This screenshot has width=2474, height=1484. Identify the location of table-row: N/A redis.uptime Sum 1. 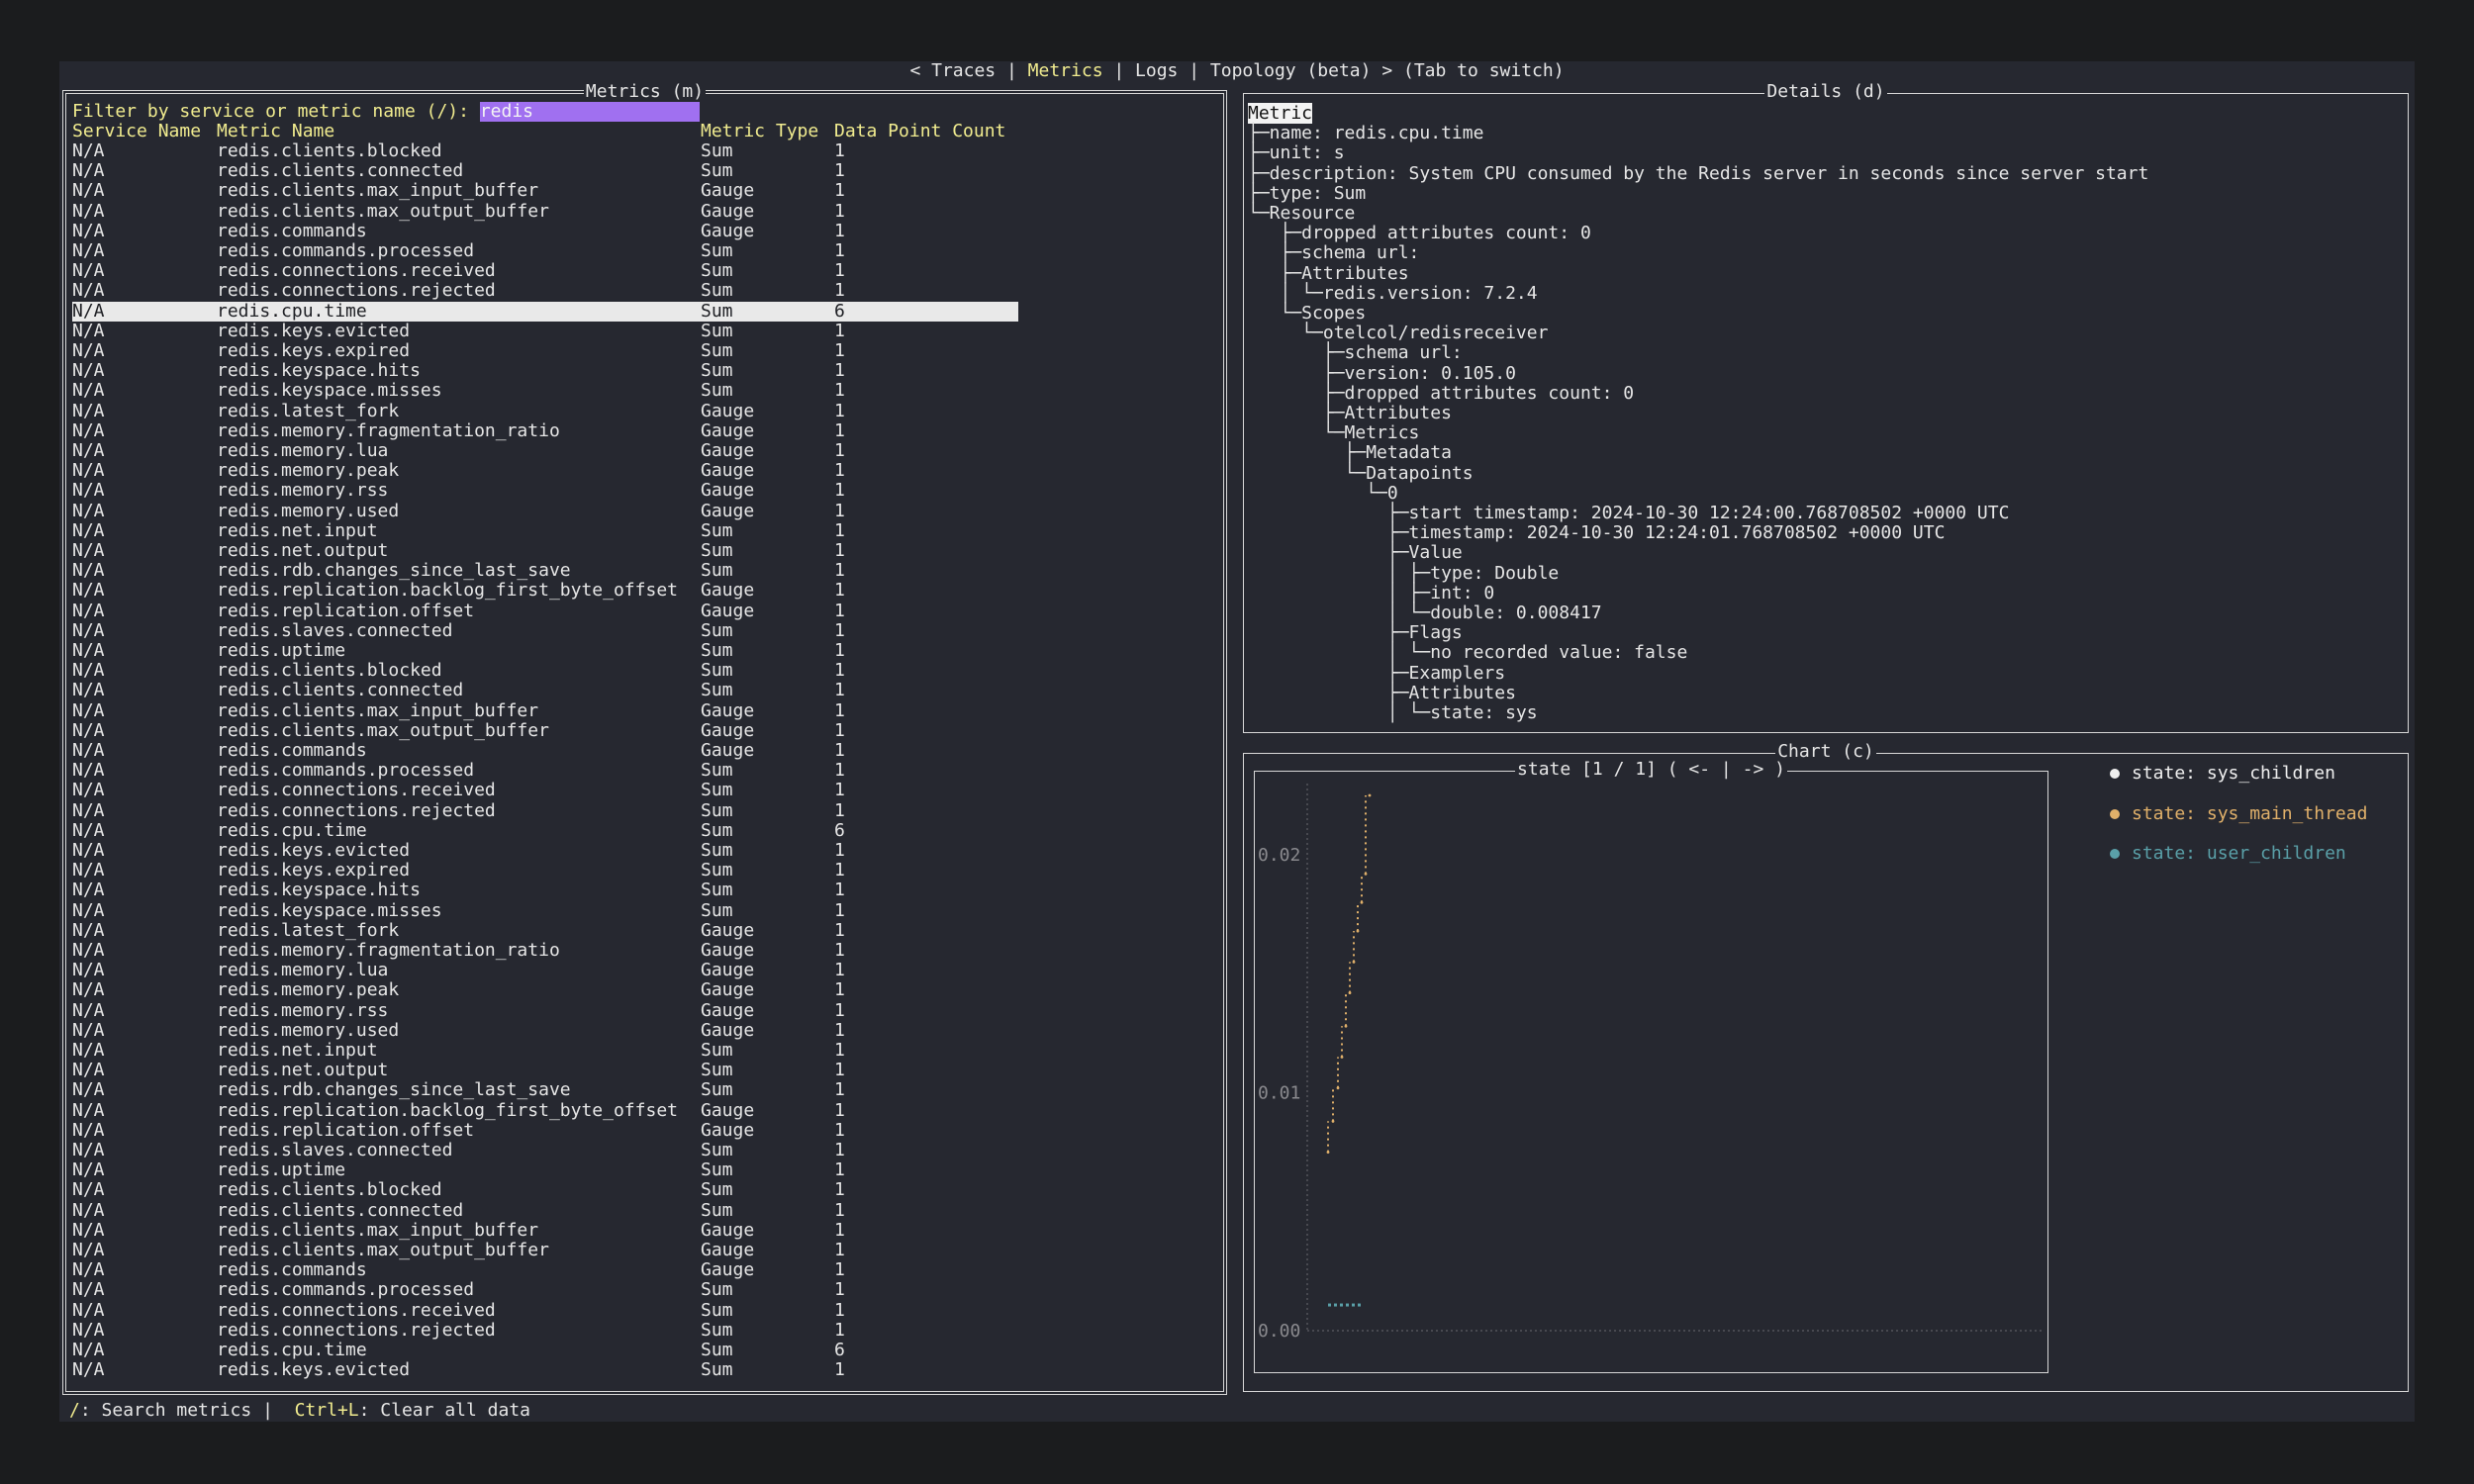
(545, 651).